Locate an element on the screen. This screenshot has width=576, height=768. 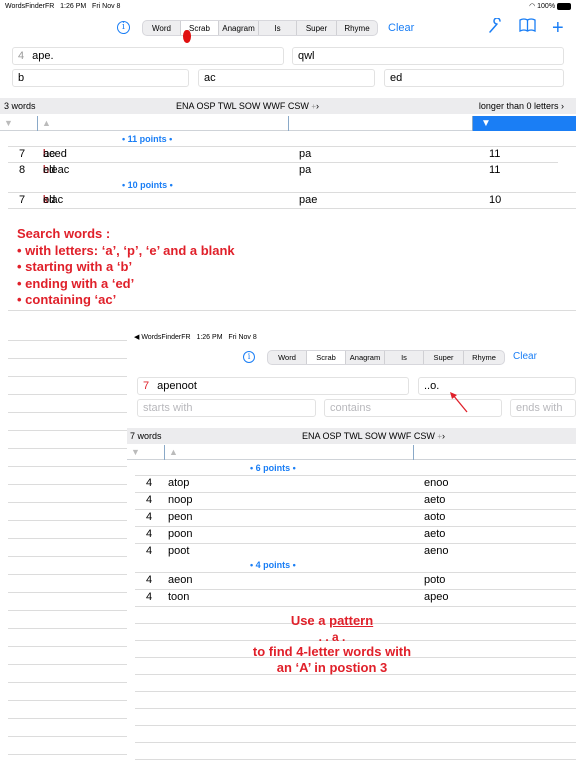
sort-remaining is located at coordinates (495, 452).